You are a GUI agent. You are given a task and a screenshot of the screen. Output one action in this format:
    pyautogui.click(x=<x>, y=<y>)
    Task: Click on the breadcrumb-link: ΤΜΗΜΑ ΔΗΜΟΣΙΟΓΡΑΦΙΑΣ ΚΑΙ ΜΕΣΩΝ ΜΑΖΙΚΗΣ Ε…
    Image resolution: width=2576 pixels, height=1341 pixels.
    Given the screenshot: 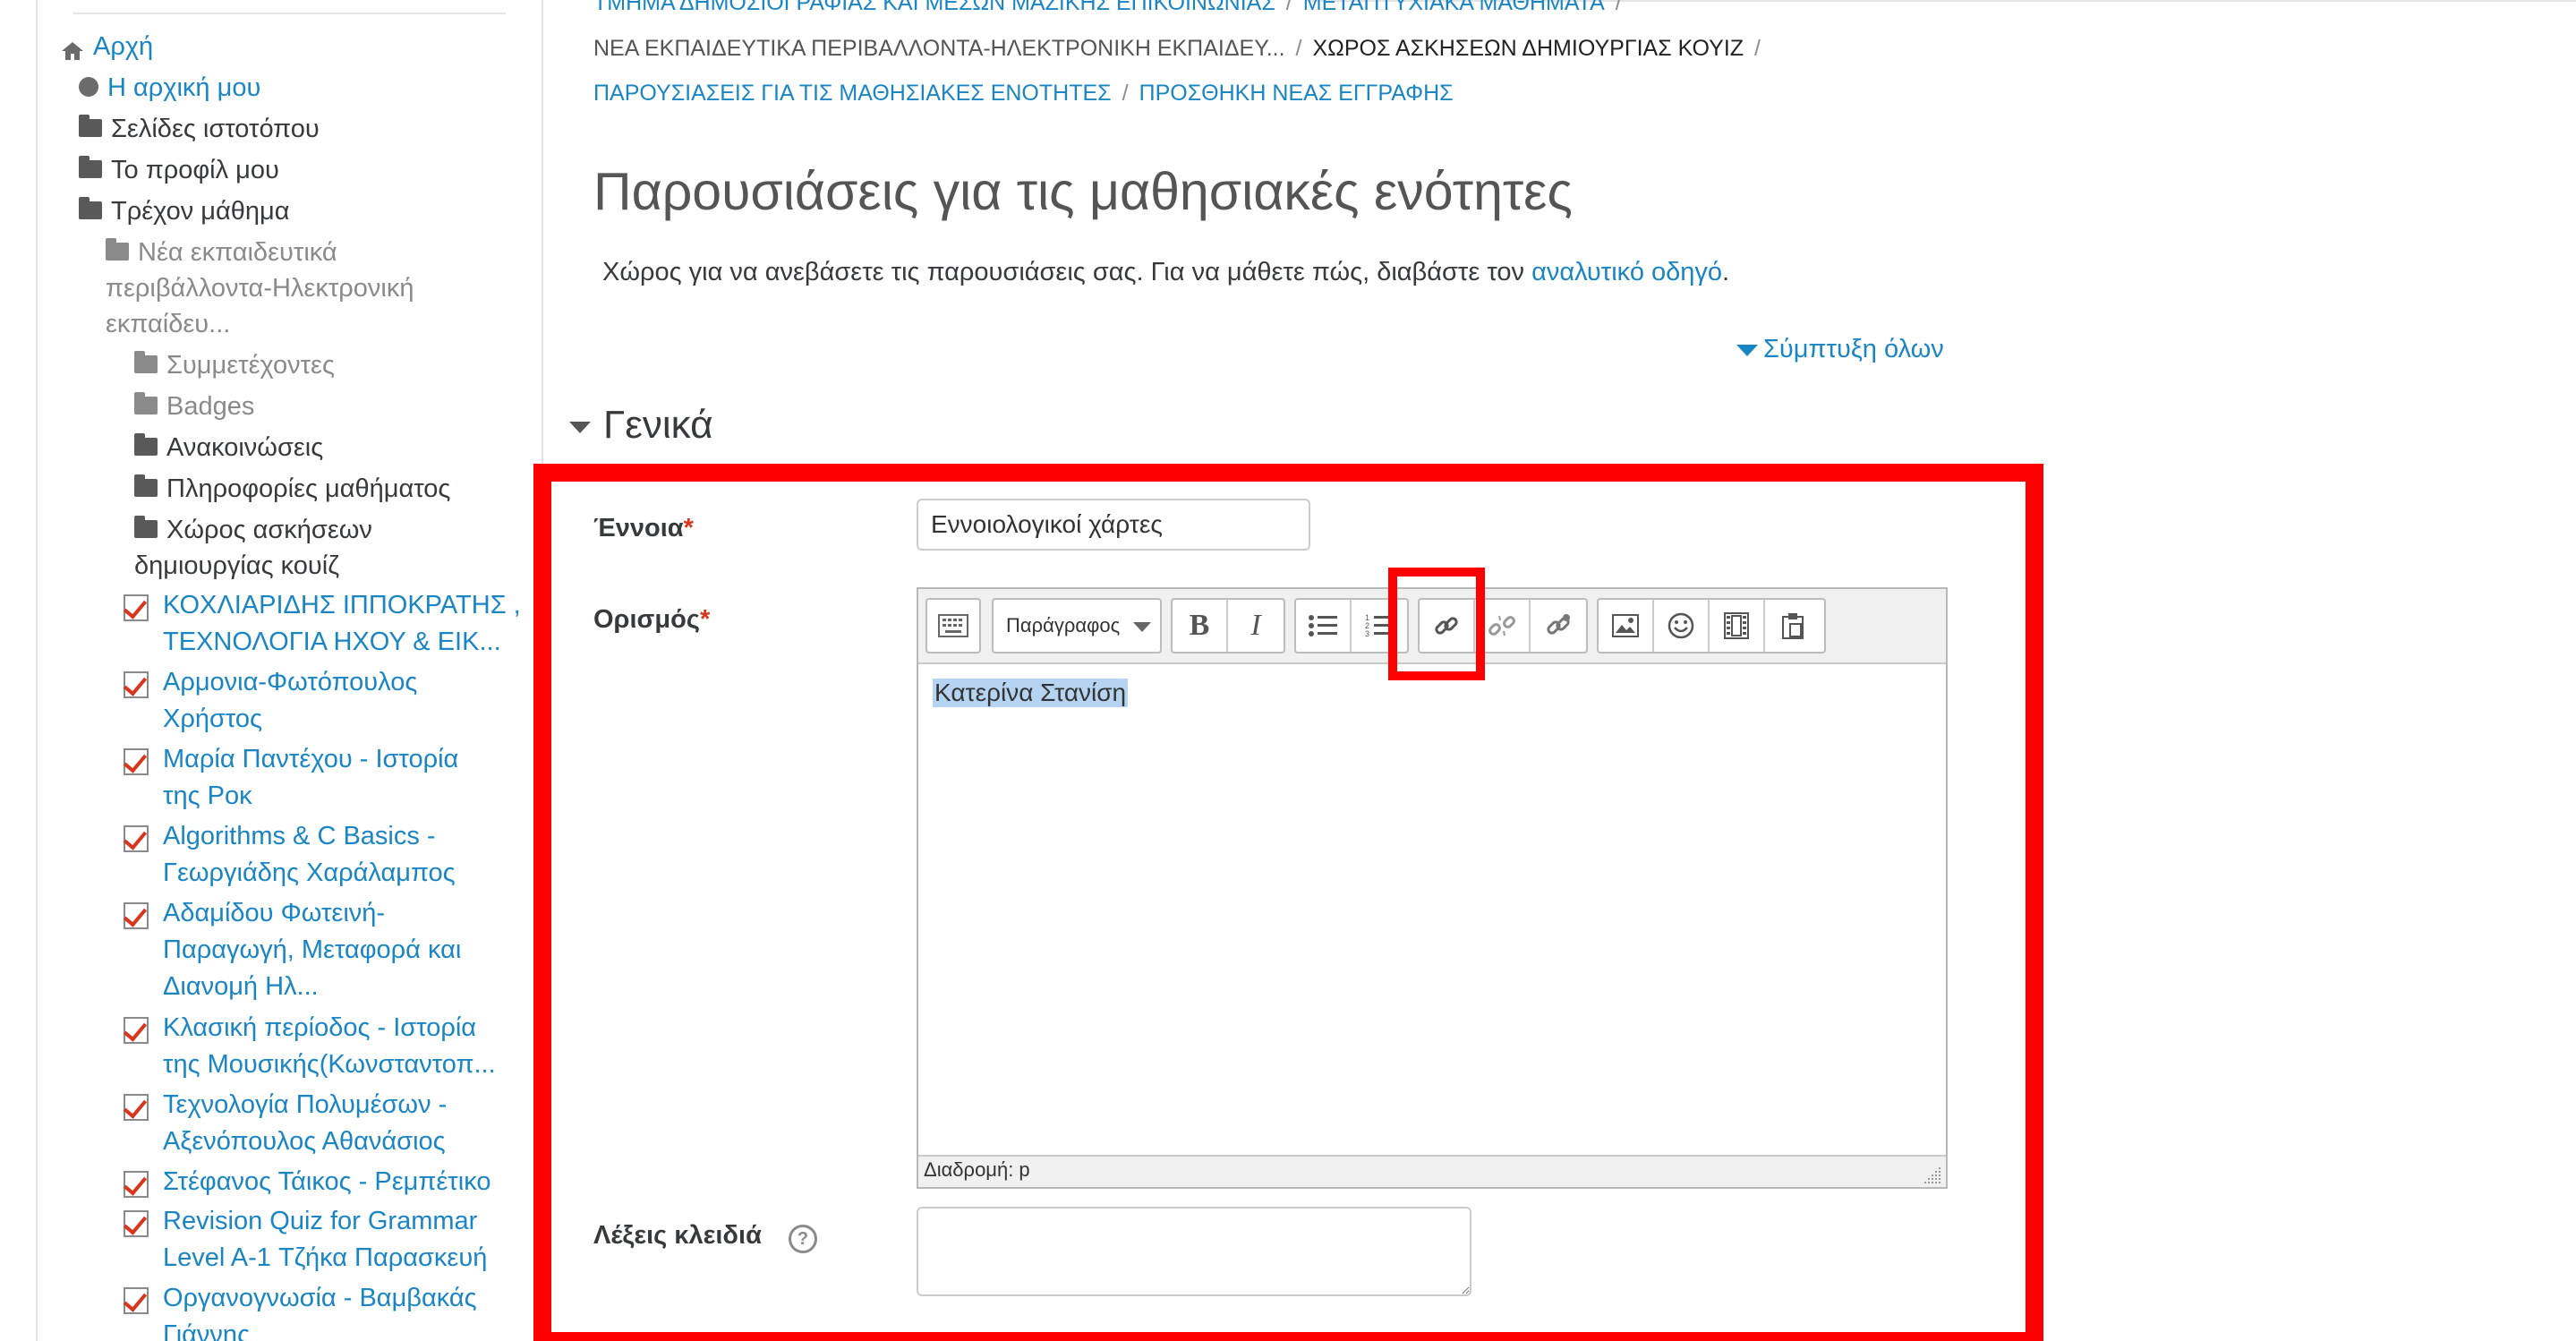 What is the action you would take?
    pyautogui.click(x=934, y=8)
    